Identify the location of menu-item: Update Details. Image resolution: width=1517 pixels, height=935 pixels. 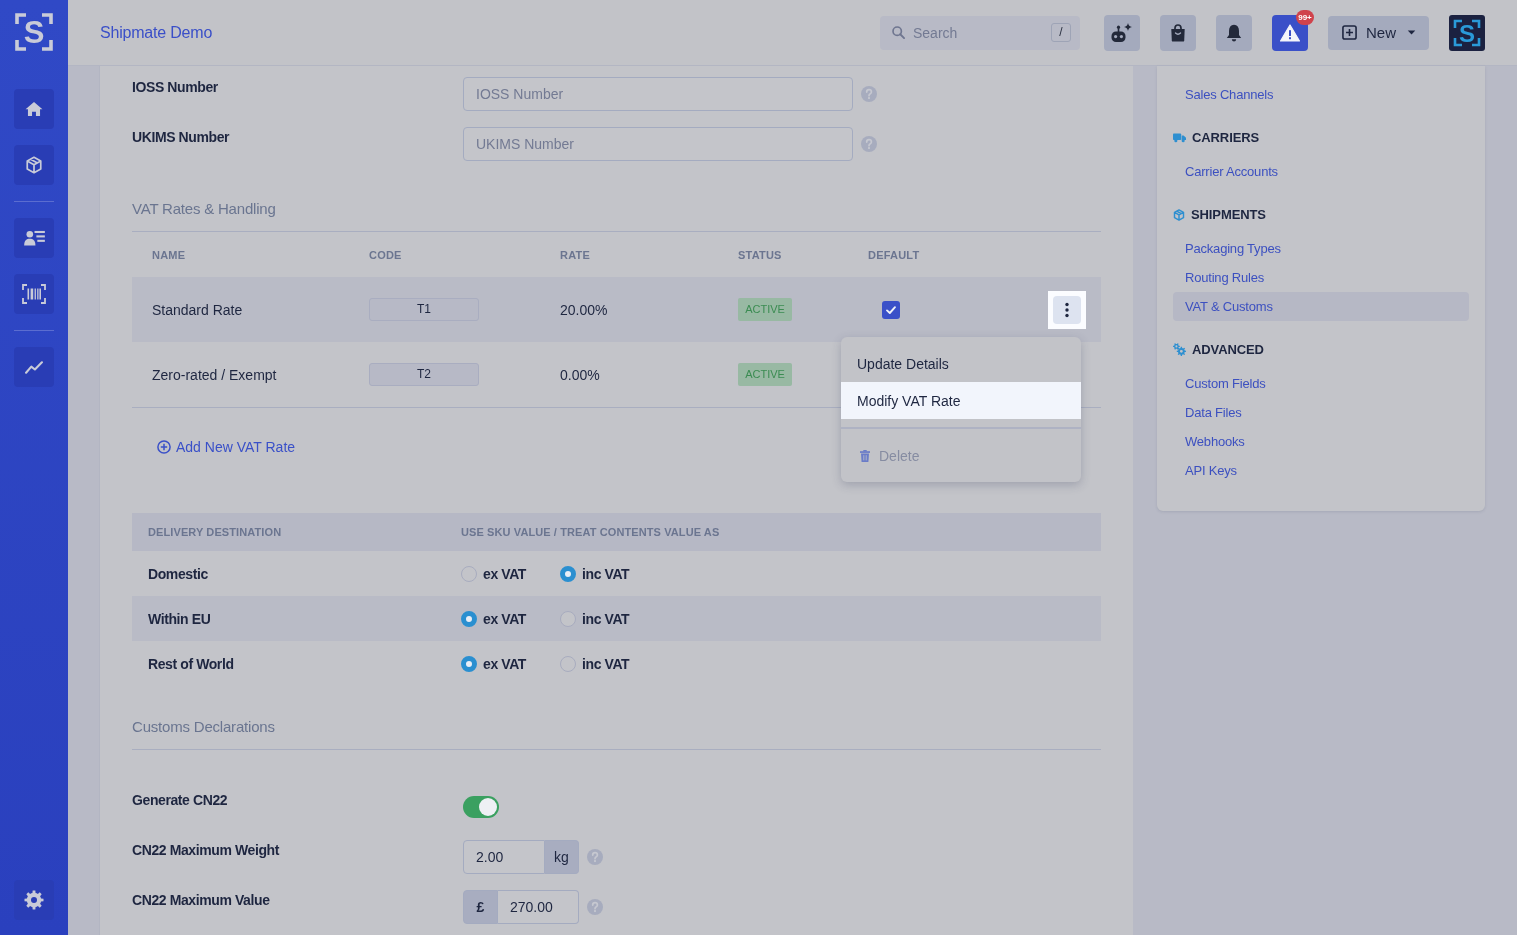
(961, 363).